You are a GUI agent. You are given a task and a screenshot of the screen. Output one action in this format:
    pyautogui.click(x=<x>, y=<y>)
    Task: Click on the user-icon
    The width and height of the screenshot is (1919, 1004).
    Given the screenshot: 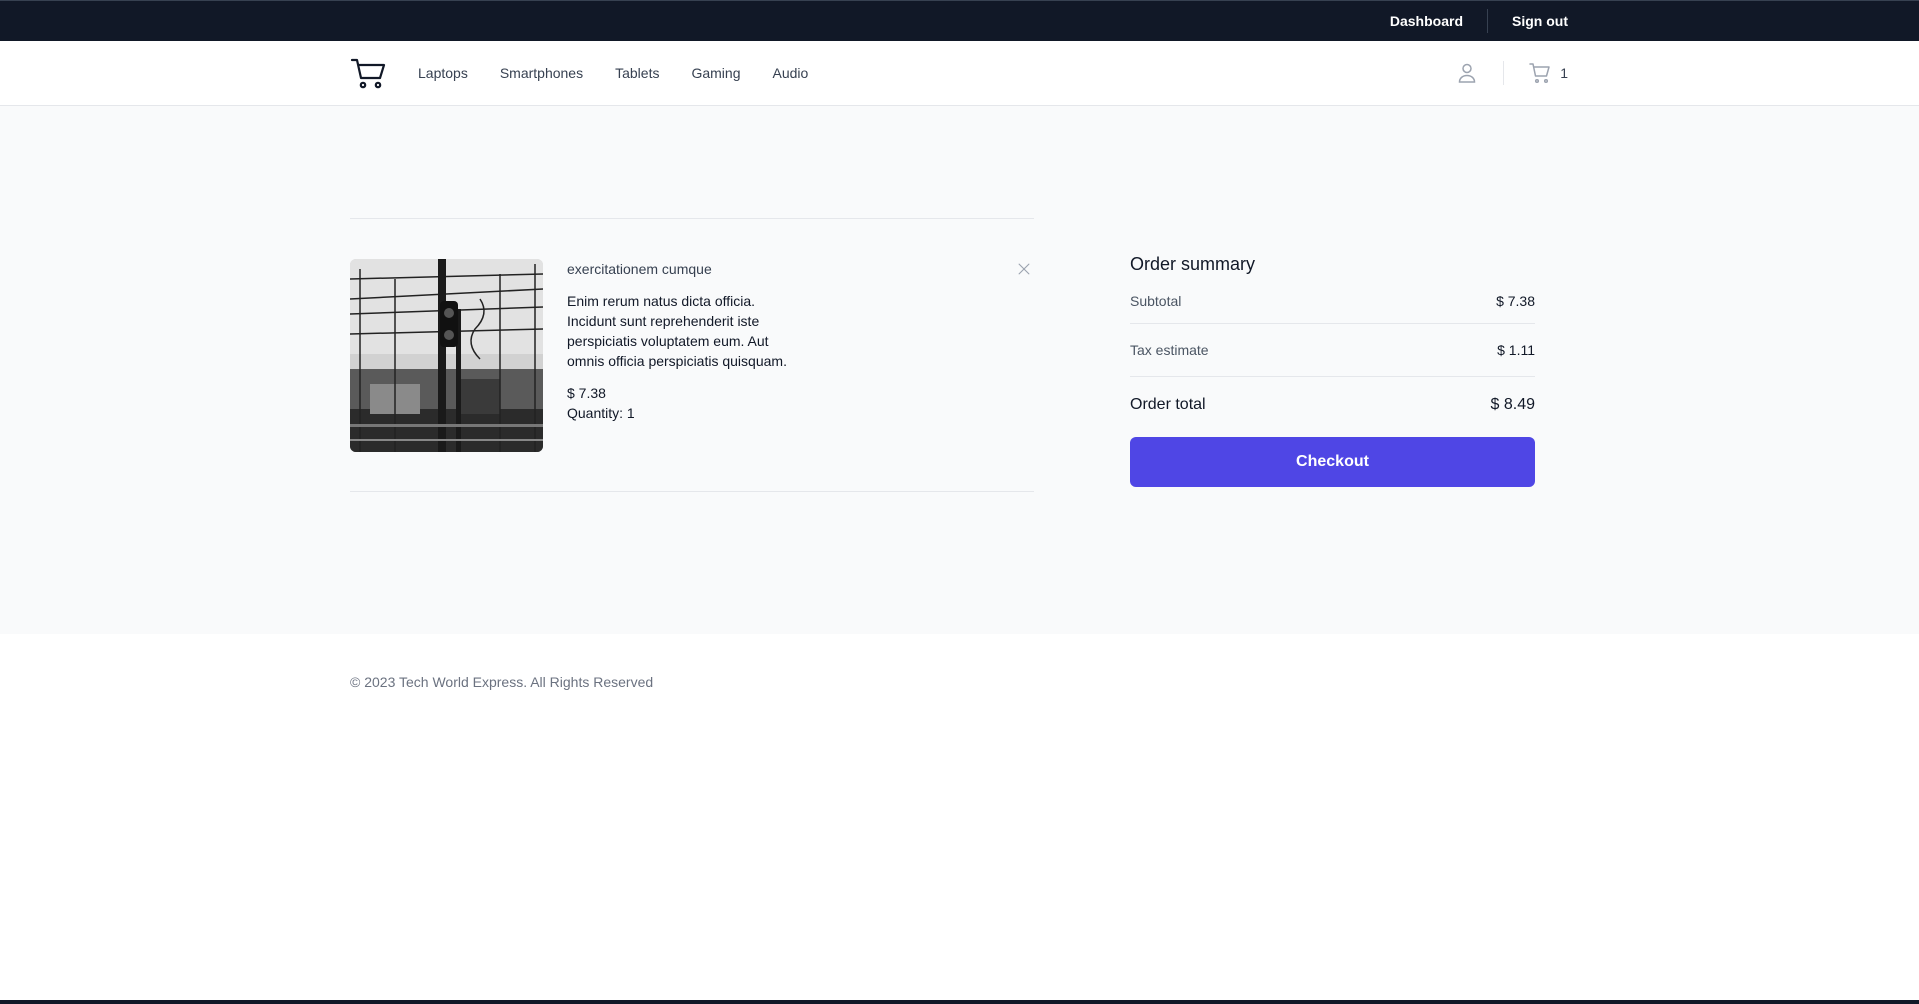 What is the action you would take?
    pyautogui.click(x=1467, y=73)
    